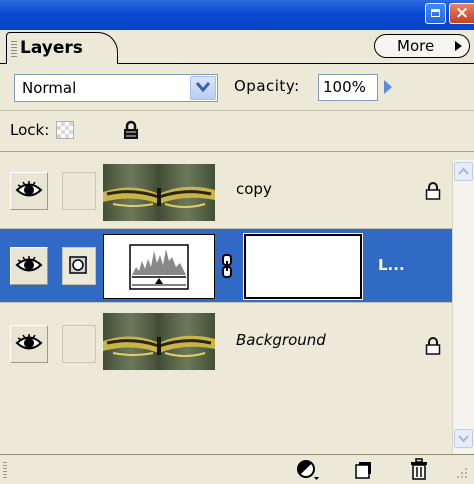  Describe the element at coordinates (435, 13) in the screenshot. I see `maximize-button` at that location.